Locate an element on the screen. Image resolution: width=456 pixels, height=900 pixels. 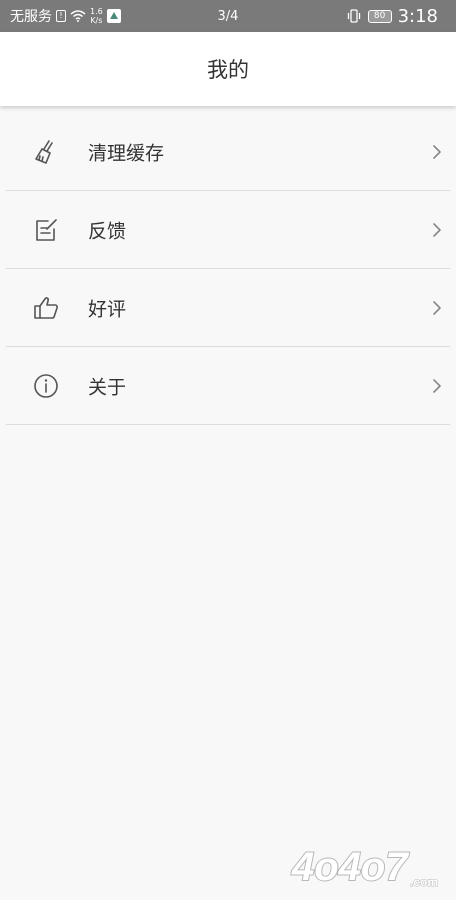
thumbs-up-icon is located at coordinates (46, 307).